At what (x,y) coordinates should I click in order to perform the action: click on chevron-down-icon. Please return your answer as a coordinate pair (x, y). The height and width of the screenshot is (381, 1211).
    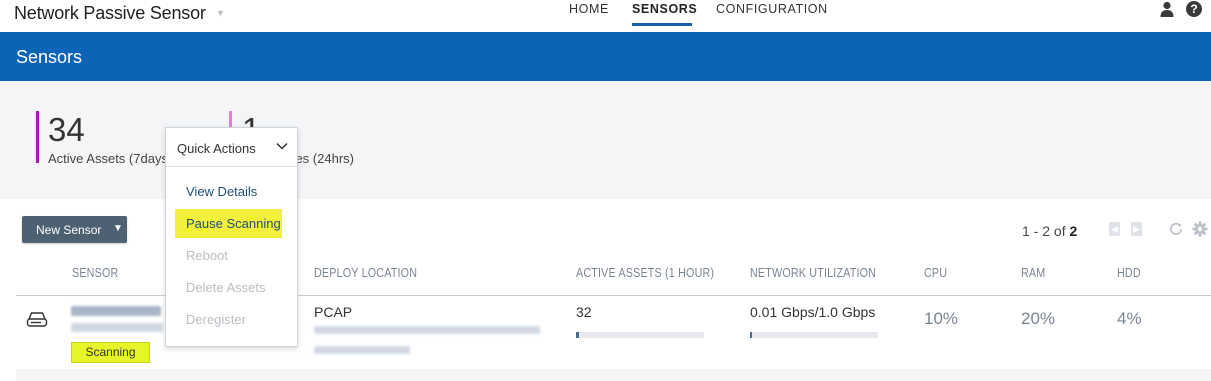
    Looking at the image, I should click on (282, 146).